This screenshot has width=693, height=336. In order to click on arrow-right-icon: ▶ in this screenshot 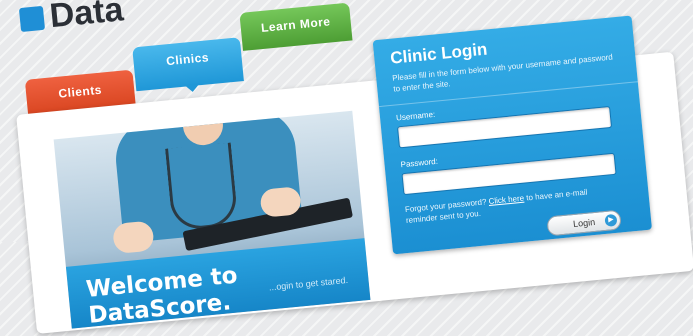, I will do `click(611, 220)`.